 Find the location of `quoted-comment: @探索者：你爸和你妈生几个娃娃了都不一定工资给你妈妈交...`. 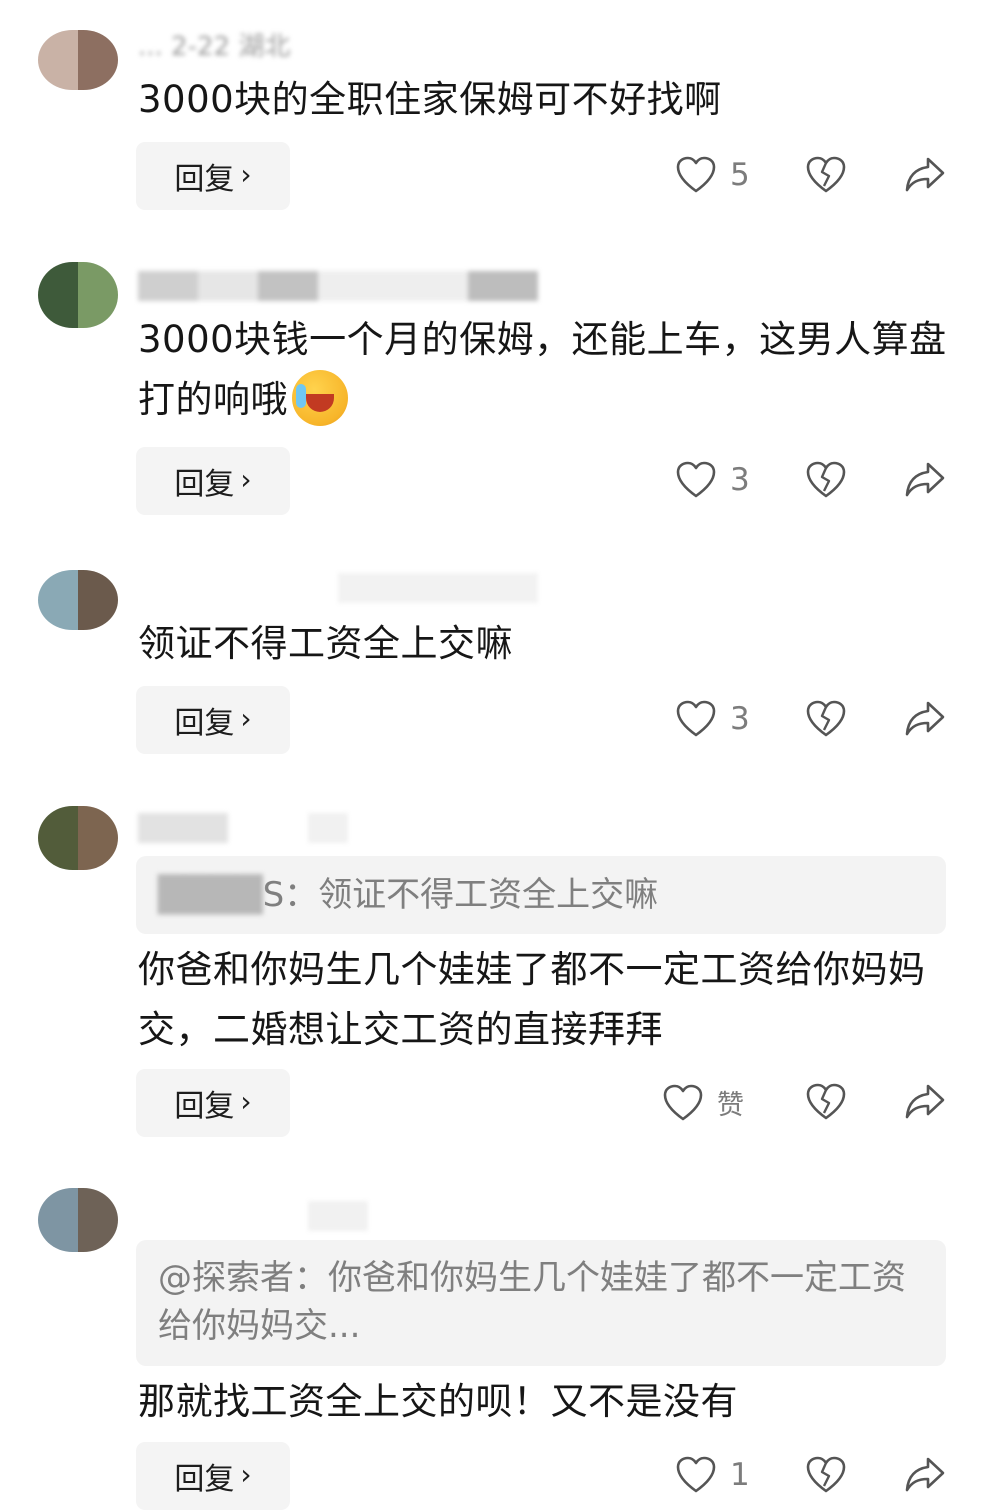

quoted-comment: @探索者：你爸和你妈生几个娃娃了都不一定工资给你妈妈交... is located at coordinates (541, 1303).